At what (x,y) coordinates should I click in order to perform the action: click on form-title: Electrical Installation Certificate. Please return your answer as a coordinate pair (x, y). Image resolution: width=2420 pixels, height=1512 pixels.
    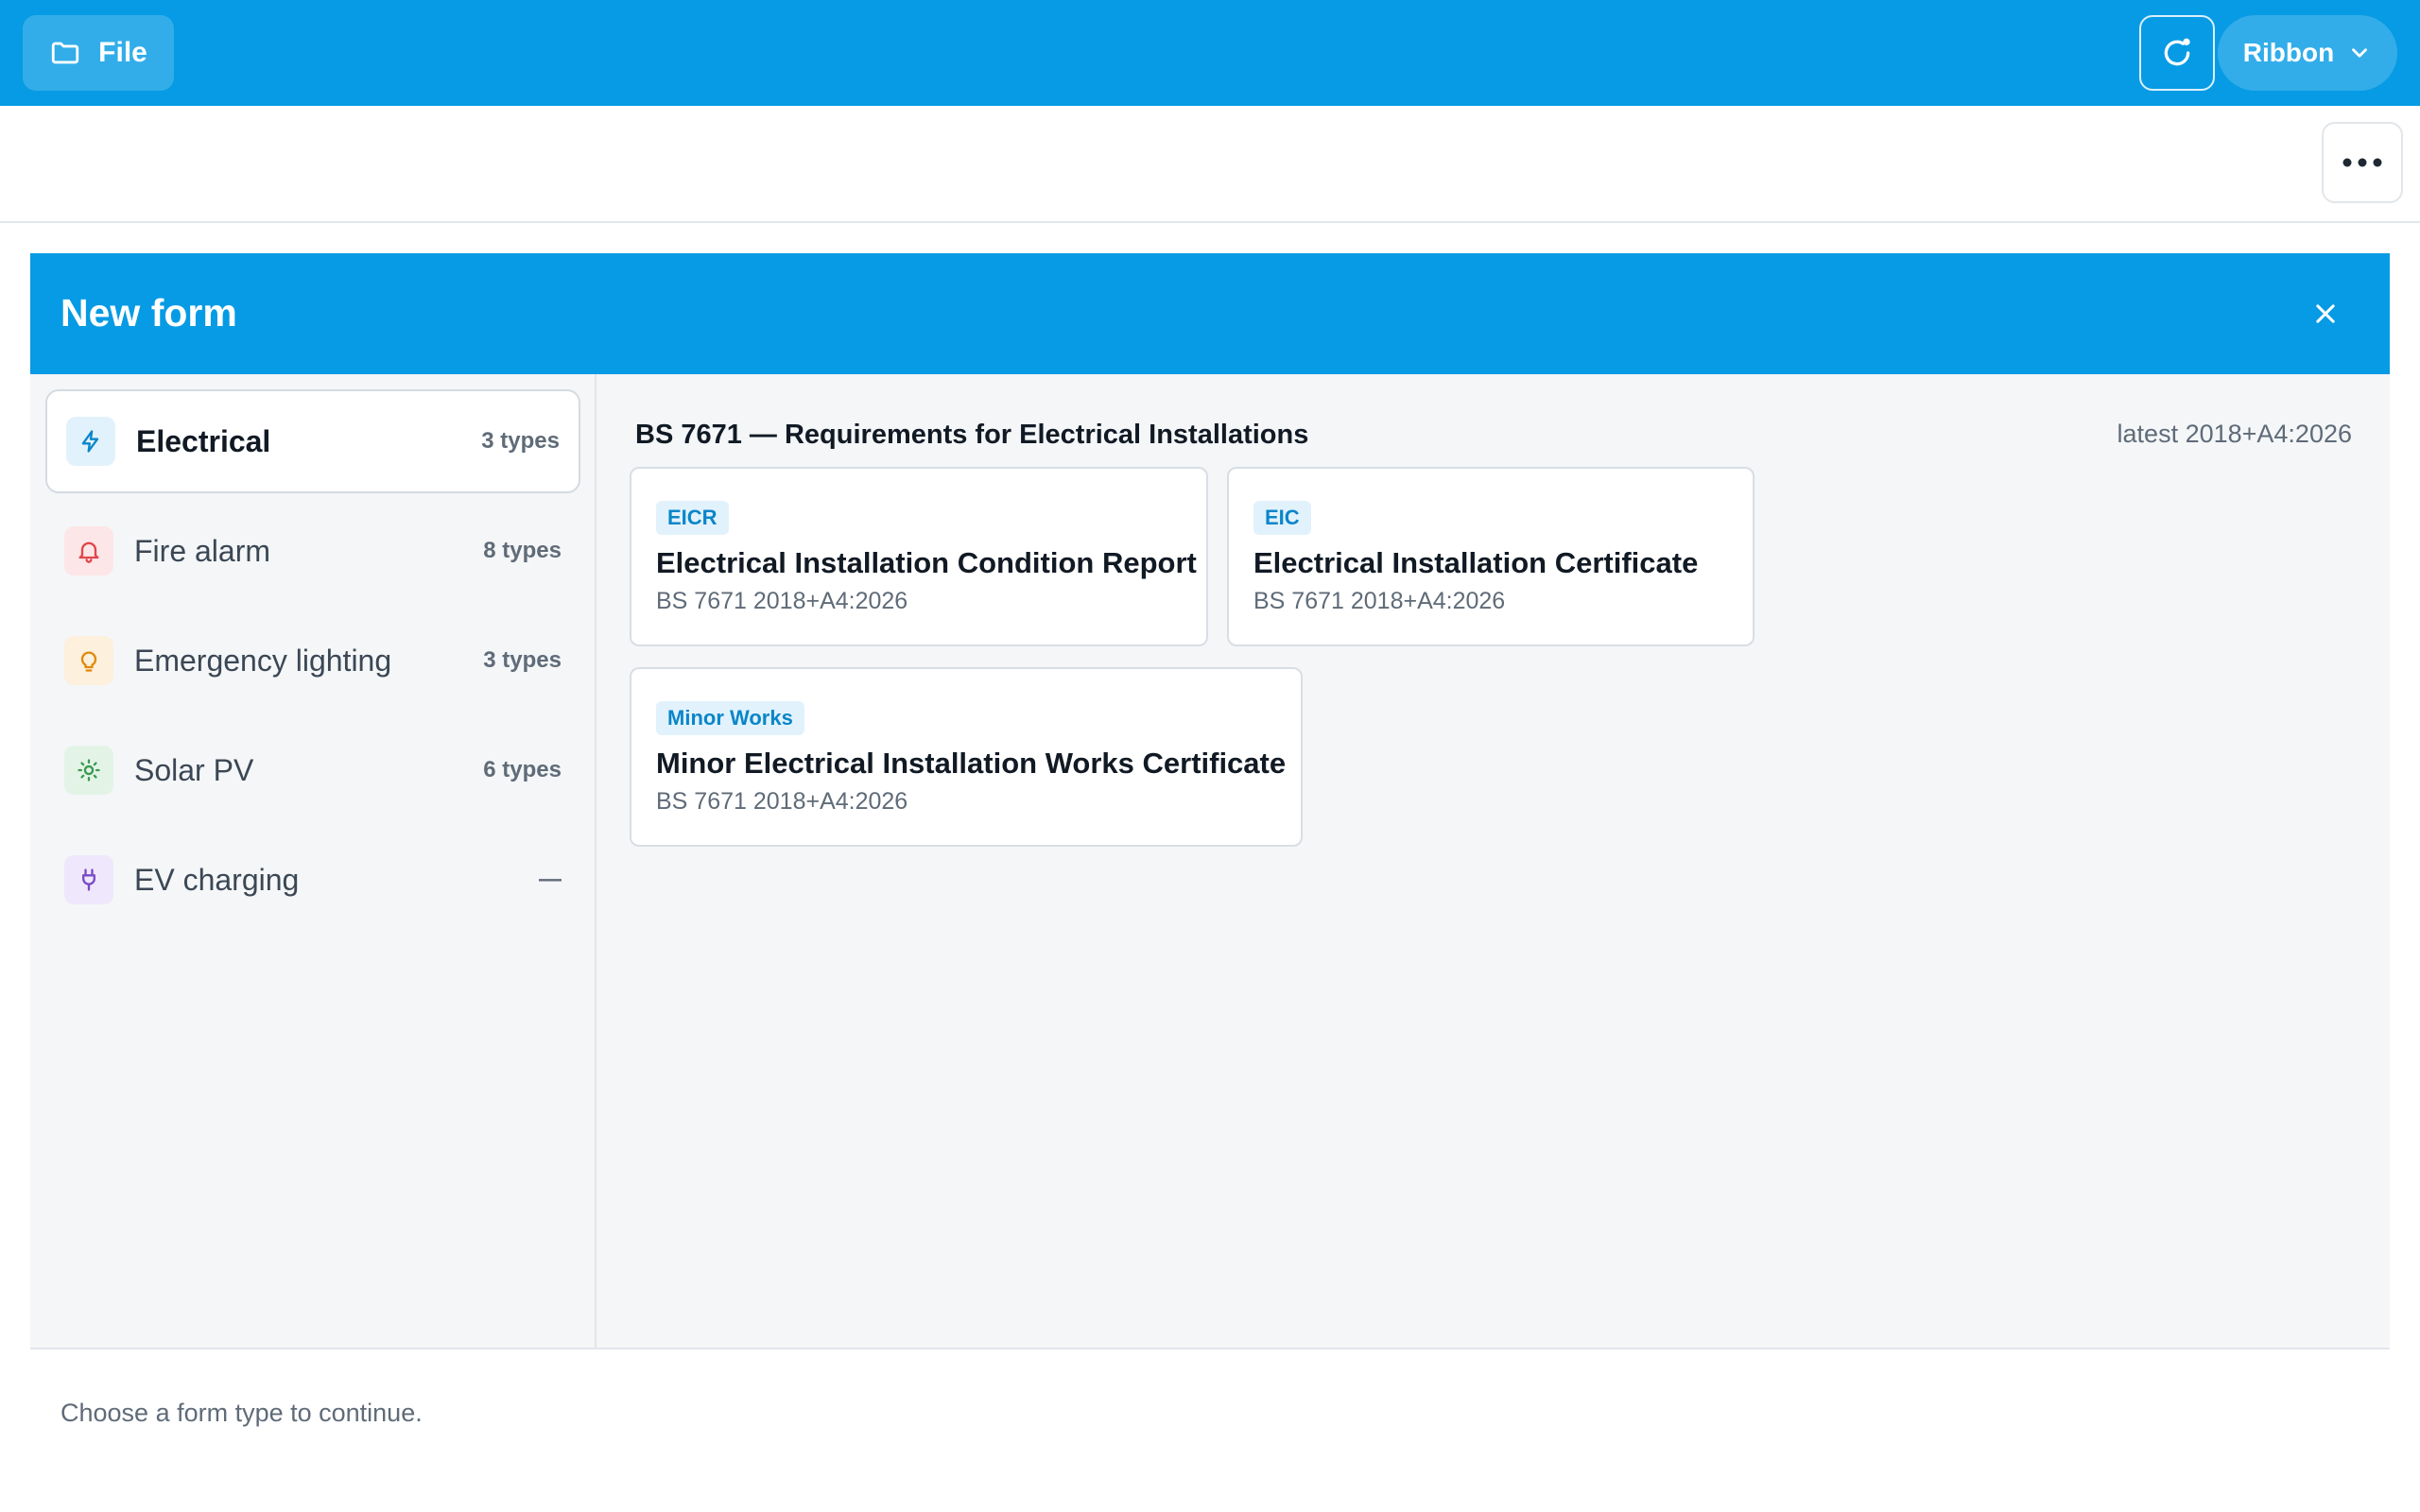
    Looking at the image, I should click on (1476, 562).